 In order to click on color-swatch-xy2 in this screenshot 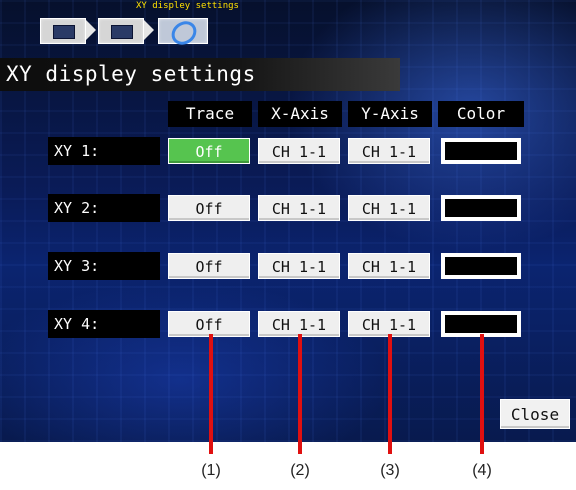, I will do `click(481, 208)`.